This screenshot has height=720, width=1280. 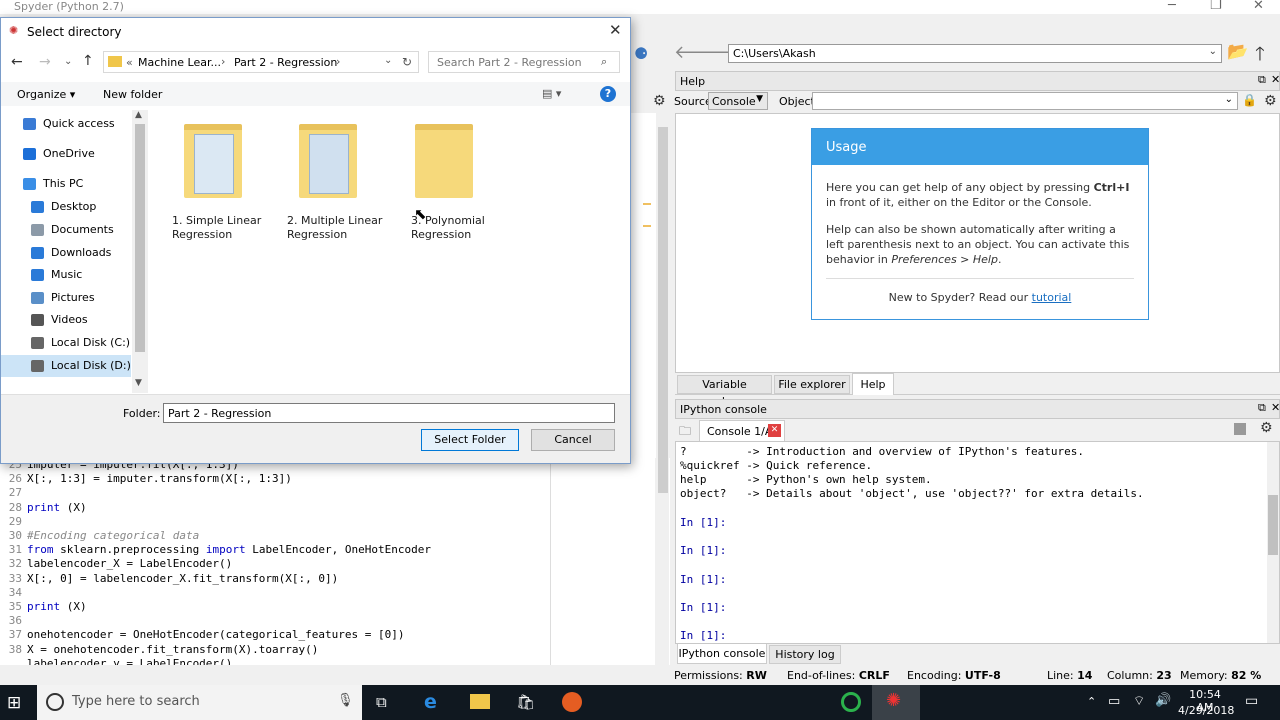 What do you see at coordinates (1260, 56) in the screenshot?
I see `up-arrow-icon: 🡑` at bounding box center [1260, 56].